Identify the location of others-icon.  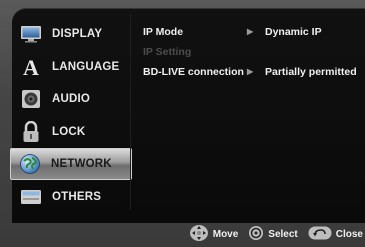
(31, 197).